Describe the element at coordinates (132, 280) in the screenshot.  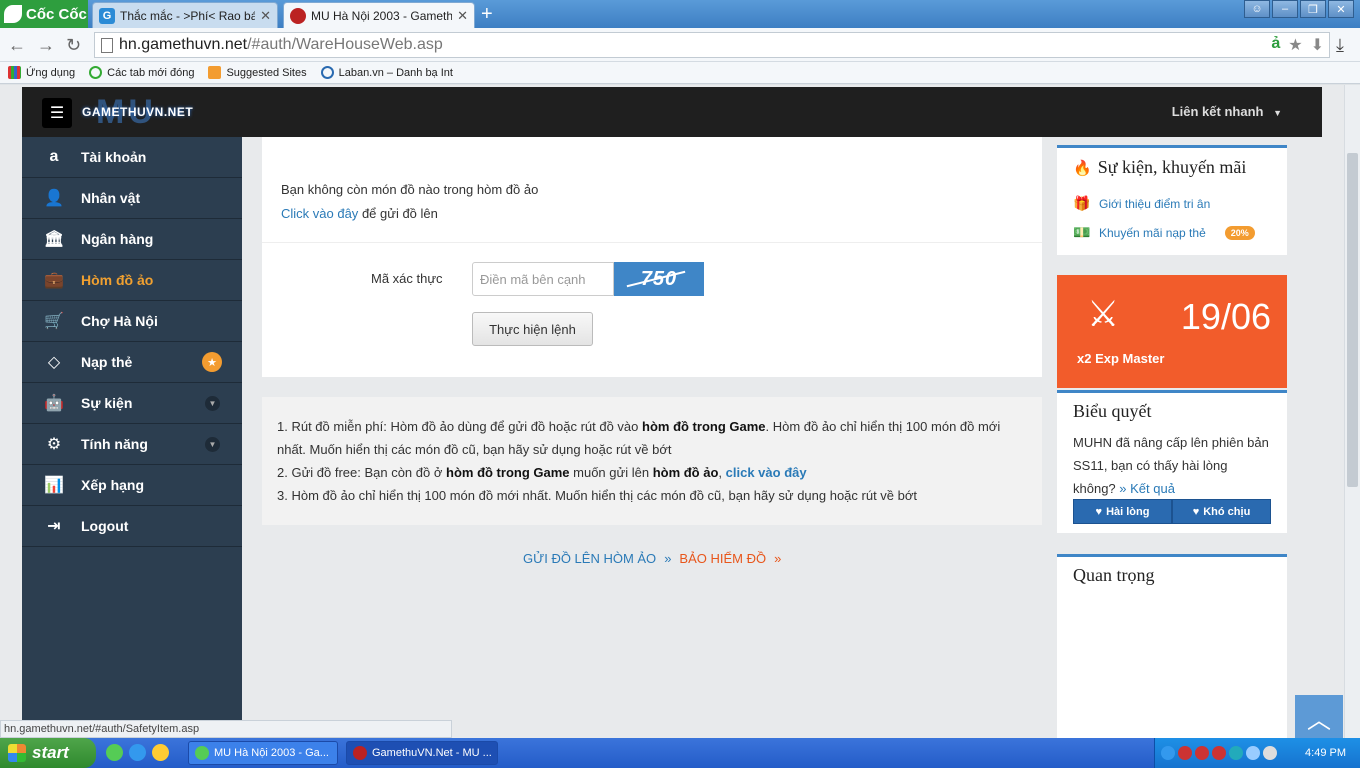
I see `sidebar-item-virtual-chest: 💼 Hòm đồ ảo` at that location.